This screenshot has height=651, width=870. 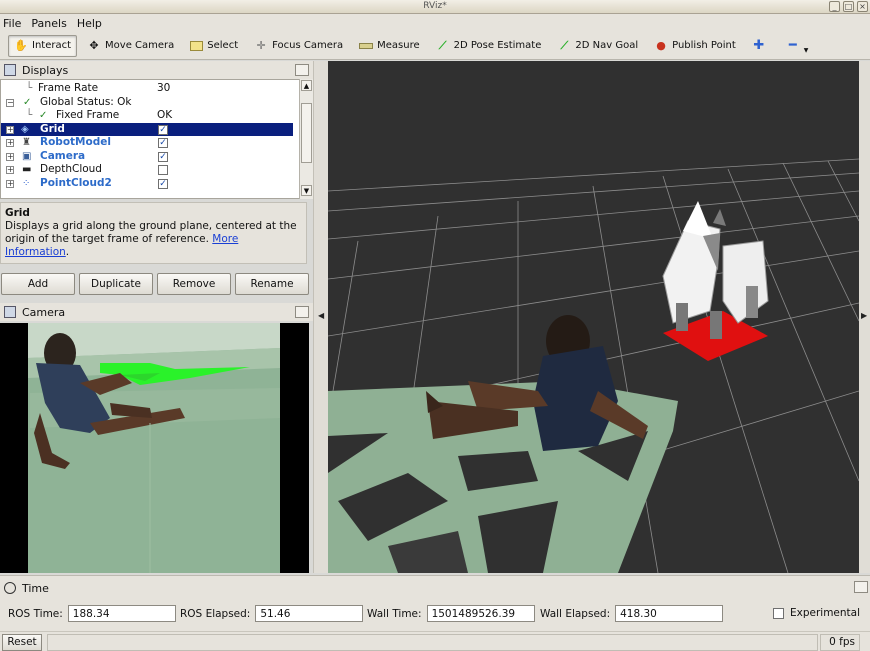 I want to click on camera-icon: ▣, so click(x=27, y=156).